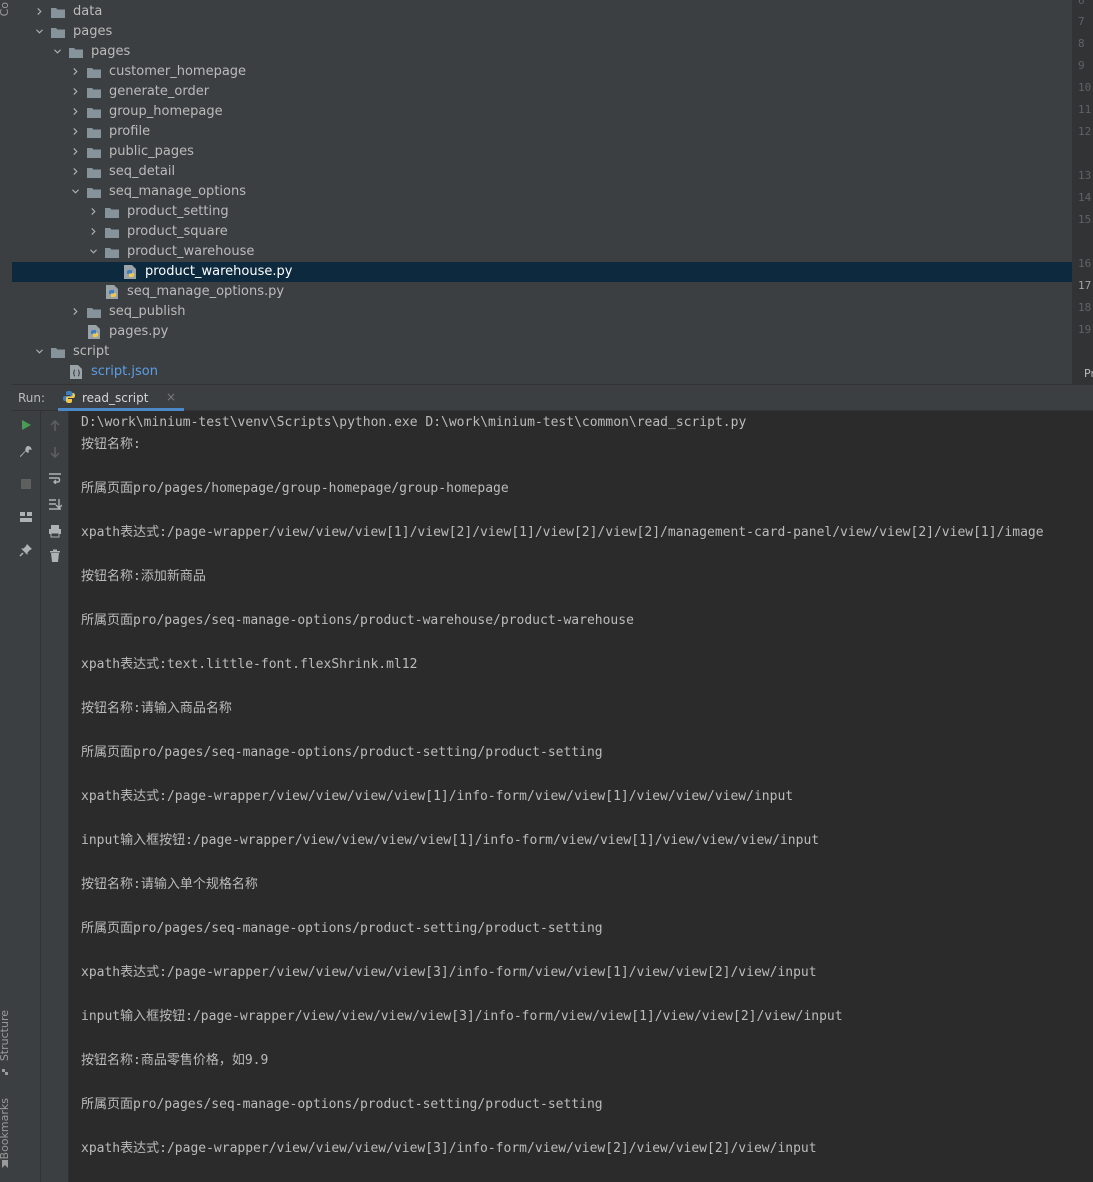  I want to click on scroll-to-end-button, so click(55, 504).